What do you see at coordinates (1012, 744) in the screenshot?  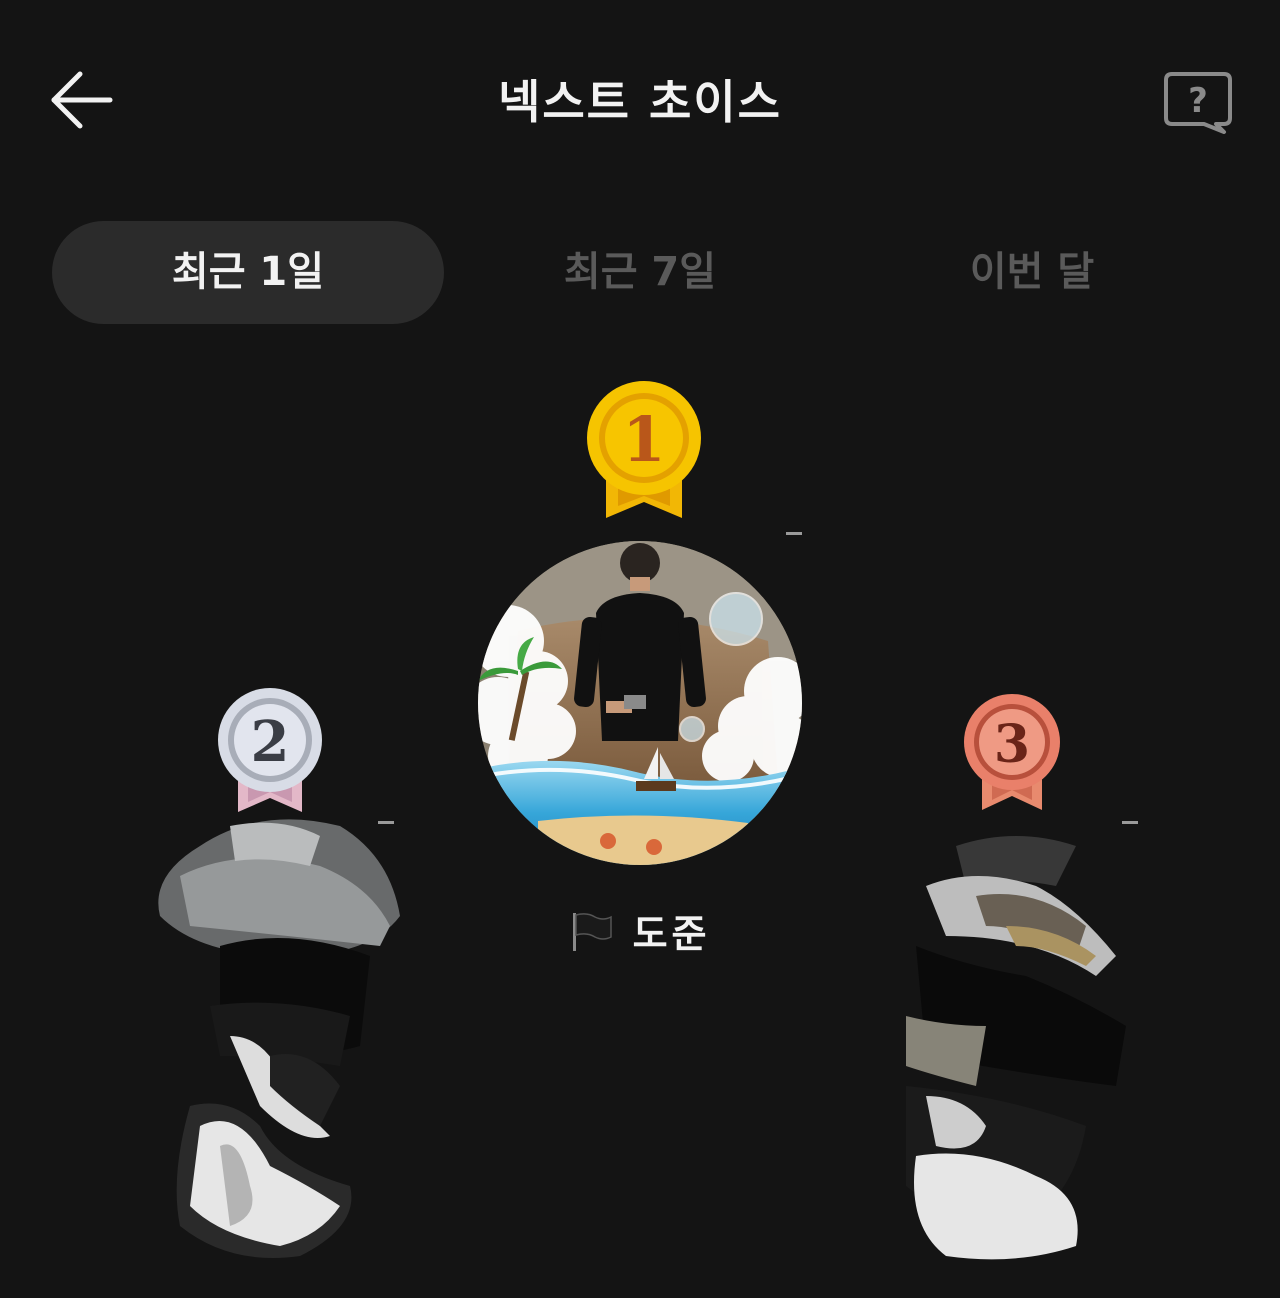 I see `rank-3-label: 3` at bounding box center [1012, 744].